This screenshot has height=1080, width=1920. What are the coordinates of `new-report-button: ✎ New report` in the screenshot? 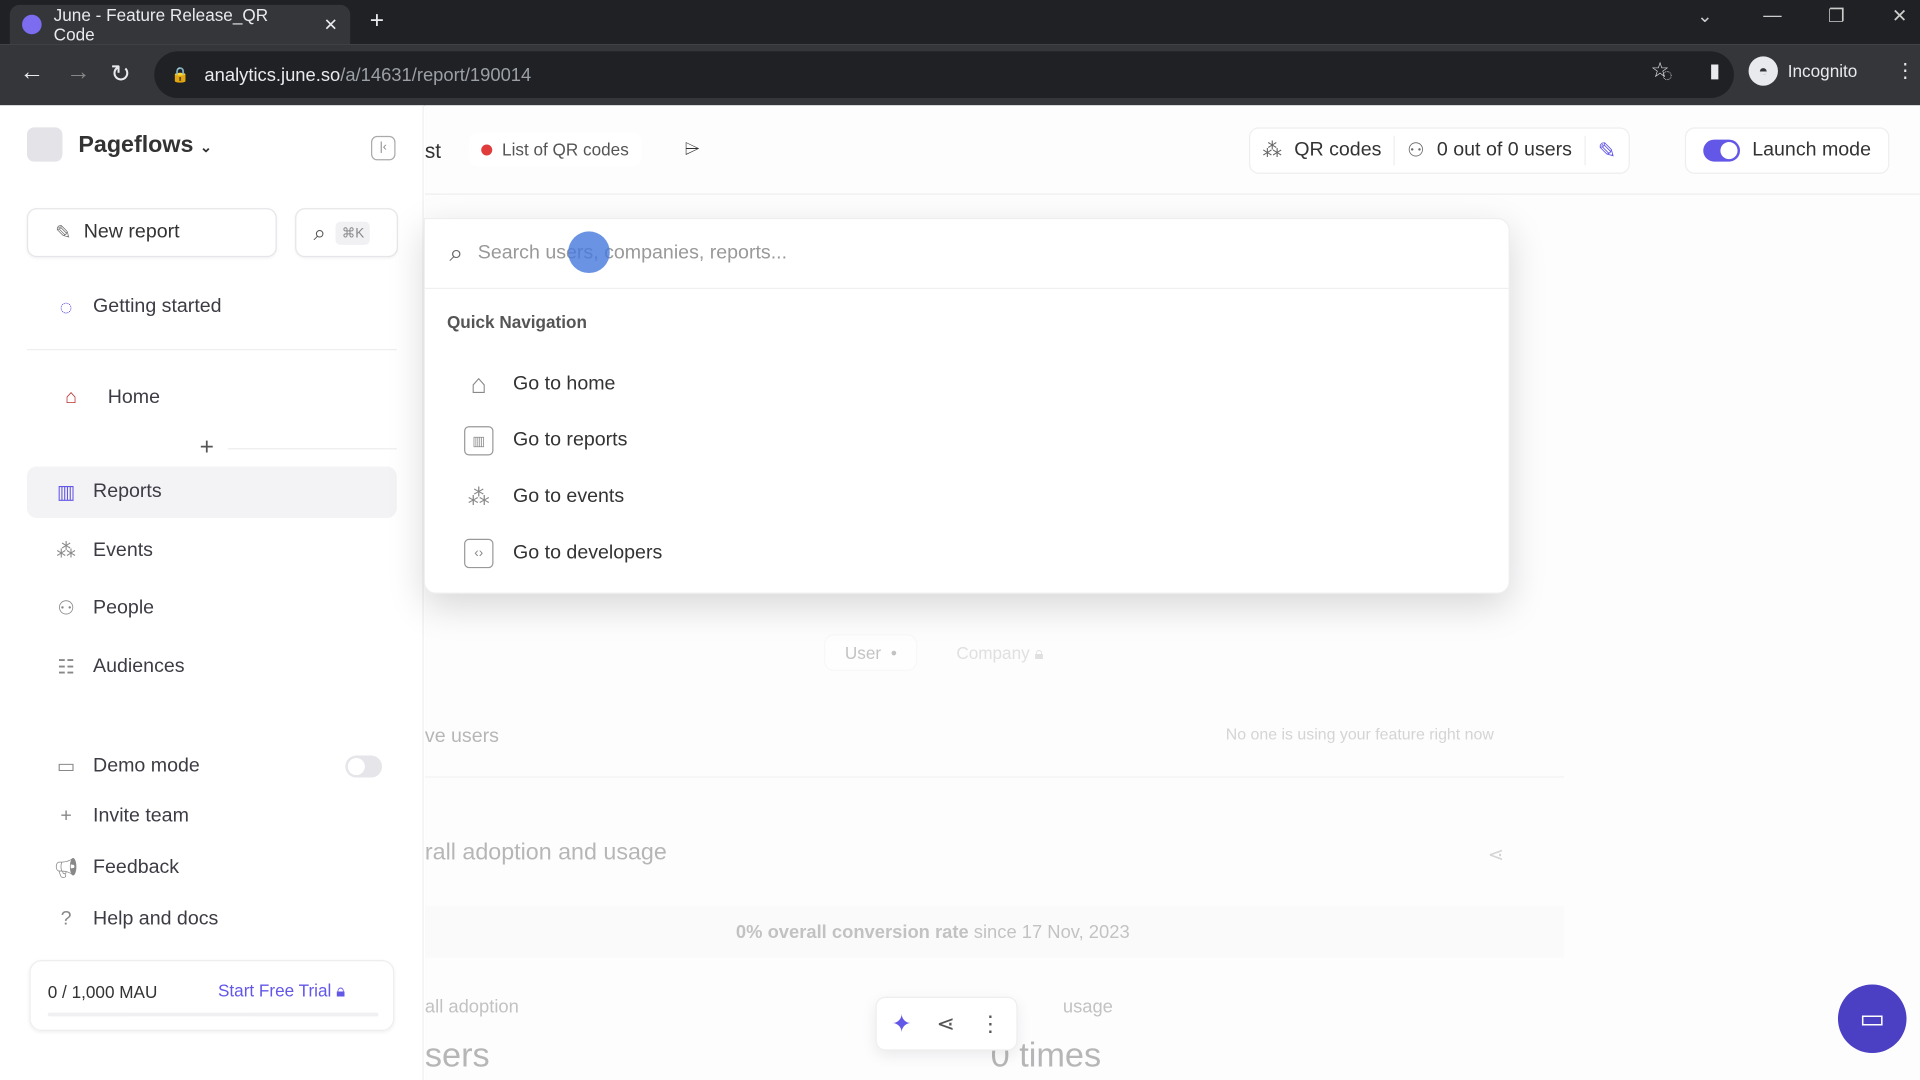 It's located at (151, 233).